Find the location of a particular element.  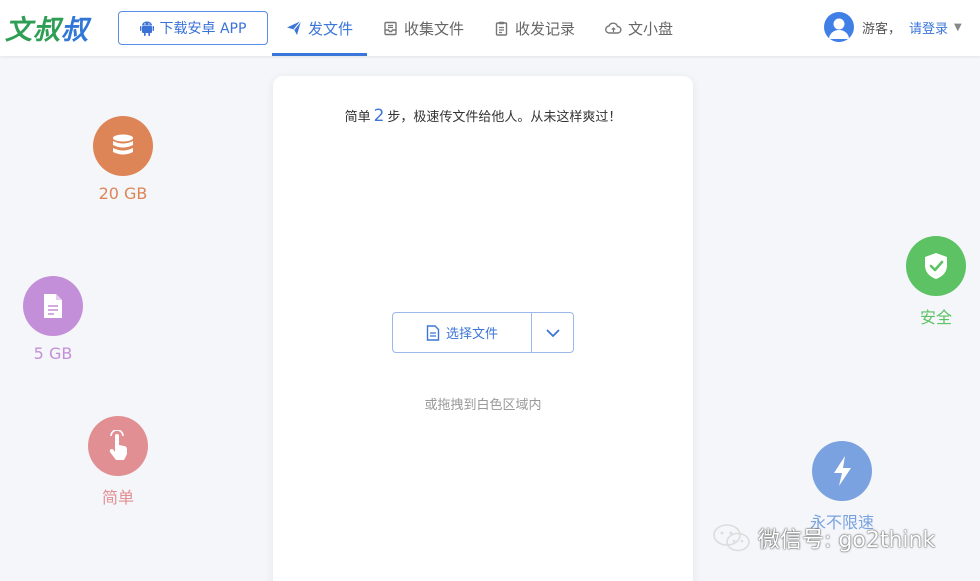

feature-simple: 简单 is located at coordinates (118, 462).